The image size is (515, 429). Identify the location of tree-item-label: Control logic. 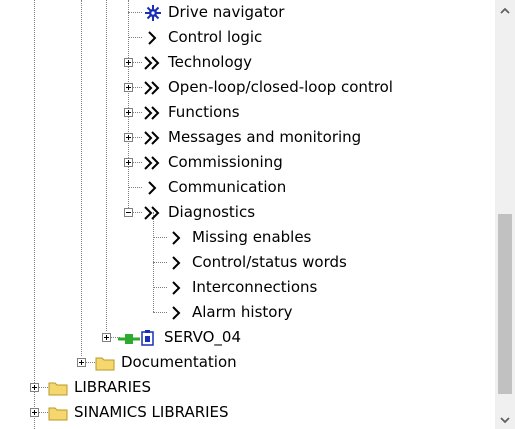
(215, 37).